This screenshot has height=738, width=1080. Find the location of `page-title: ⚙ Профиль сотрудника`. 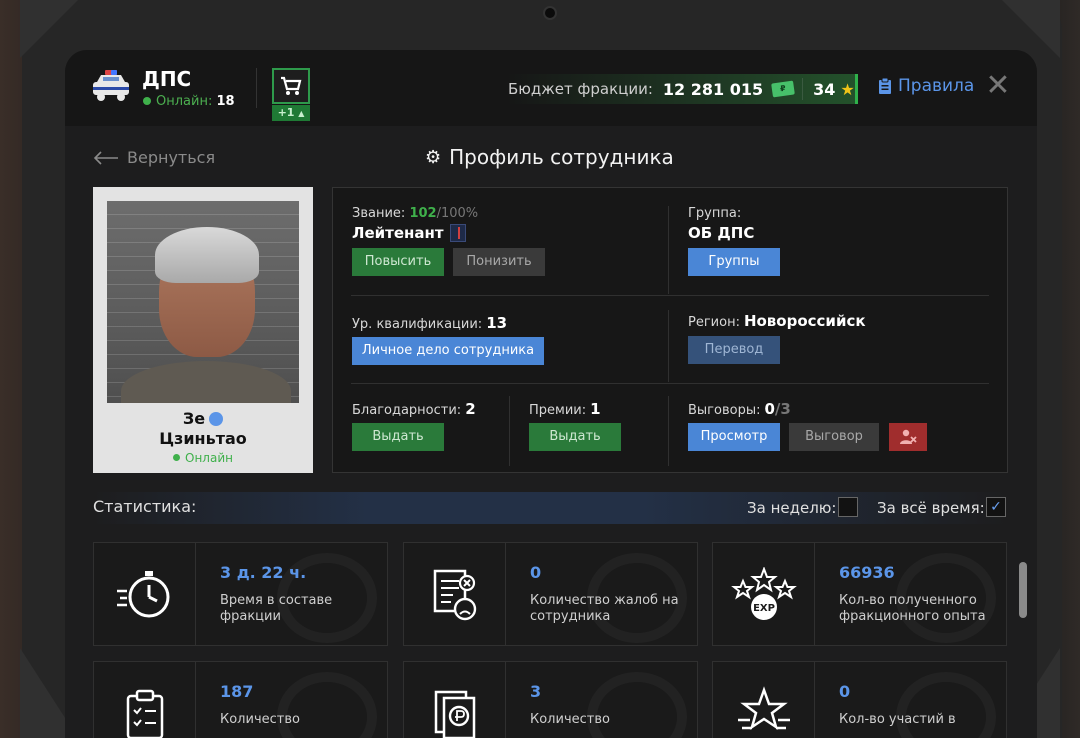

page-title: ⚙ Профиль сотрудника is located at coordinates (549, 157).